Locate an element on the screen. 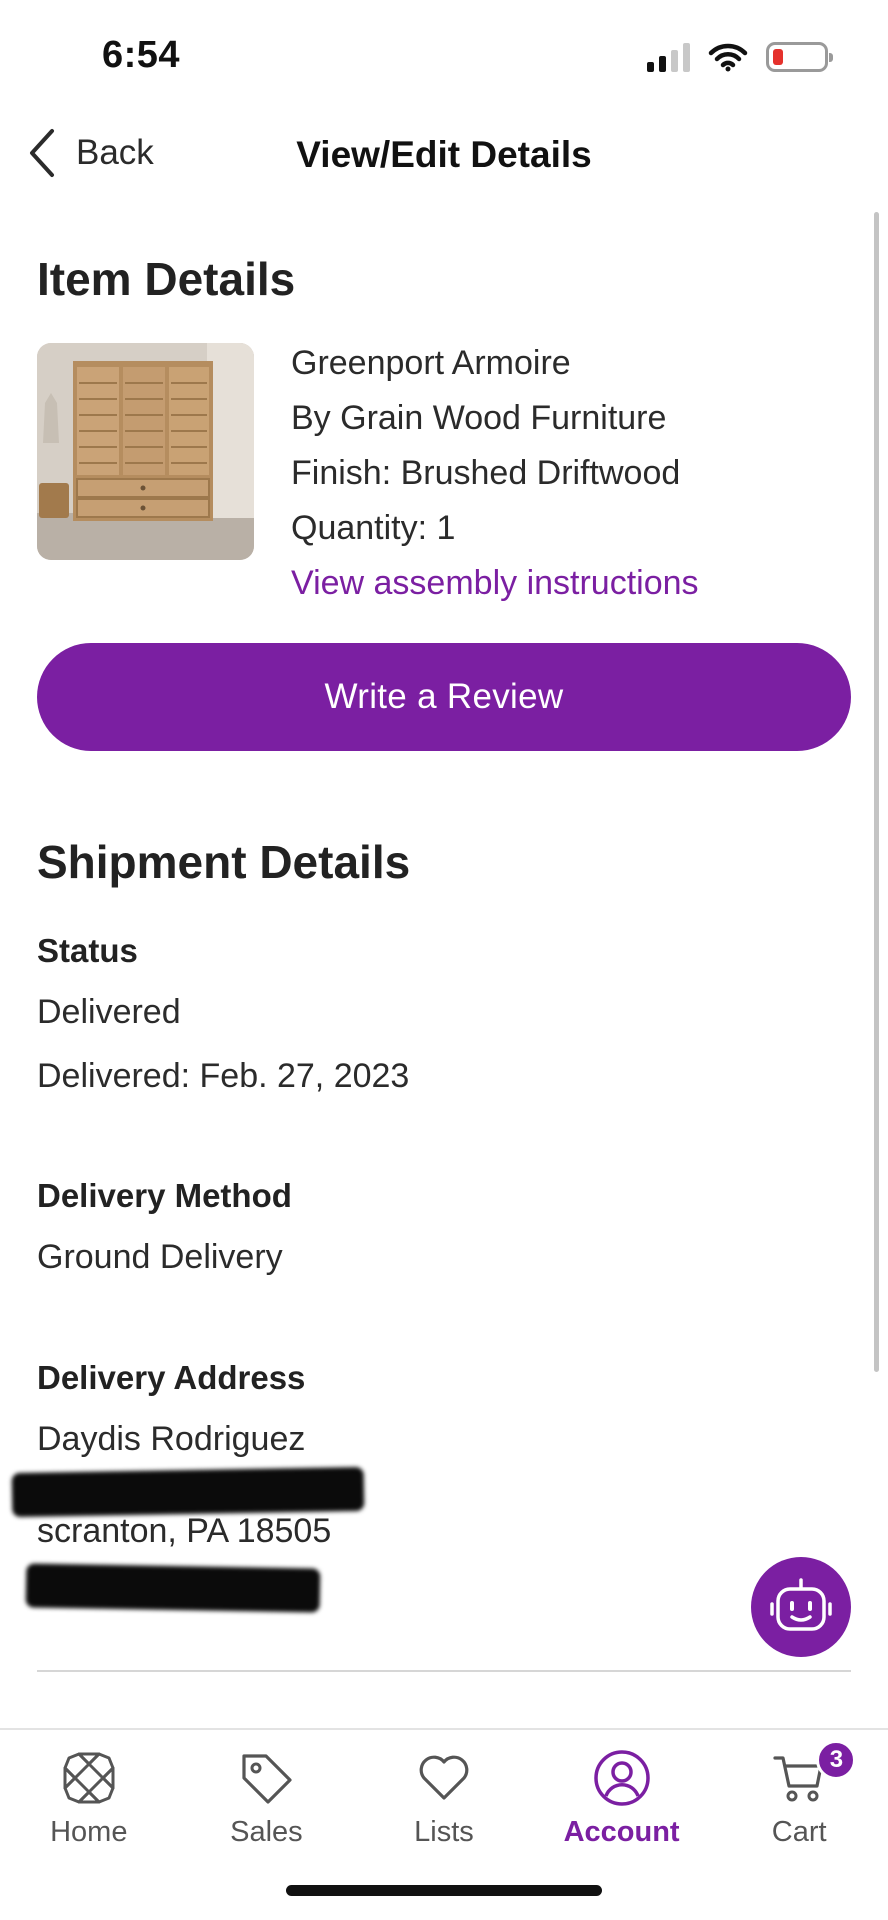  tab-home-label: Home is located at coordinates (89, 1832).